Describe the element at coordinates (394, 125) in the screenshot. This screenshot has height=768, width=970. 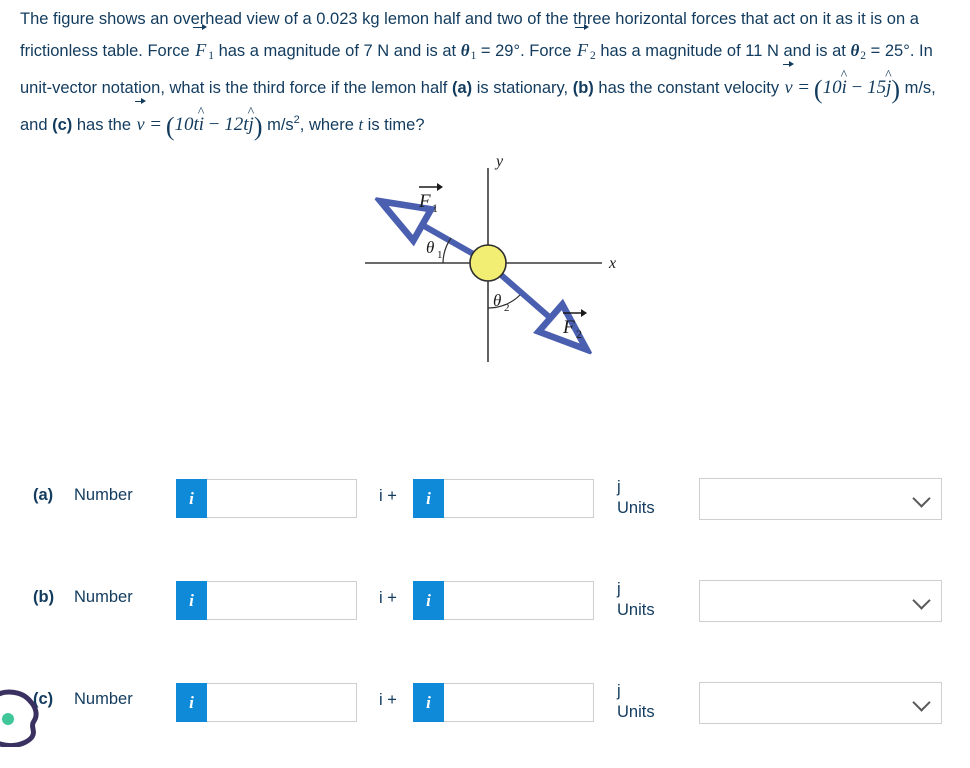
I see `problem-text-istime: is time?` at that location.